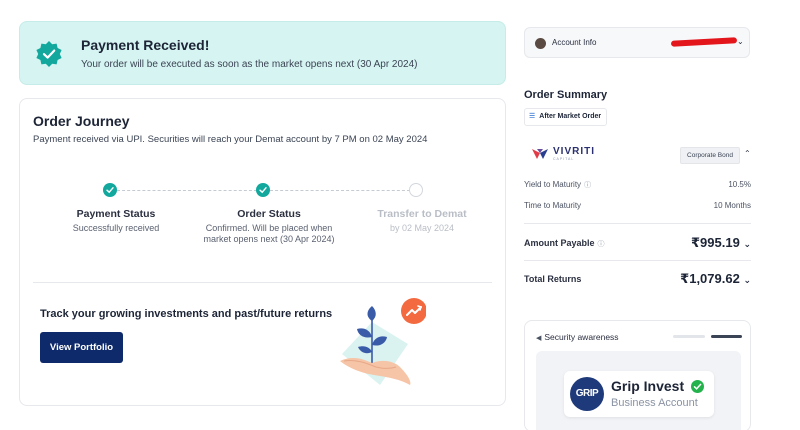 The image size is (800, 430). I want to click on carousel-indicator, so click(689, 336).